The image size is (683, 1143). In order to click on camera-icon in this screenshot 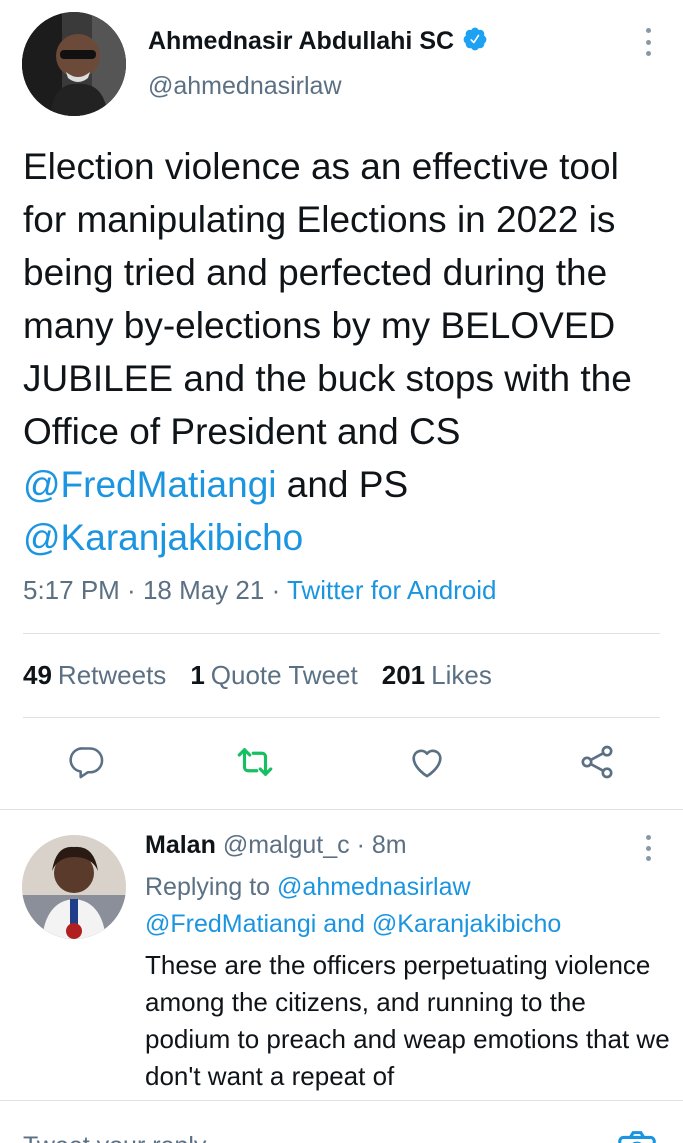, I will do `click(637, 1133)`.